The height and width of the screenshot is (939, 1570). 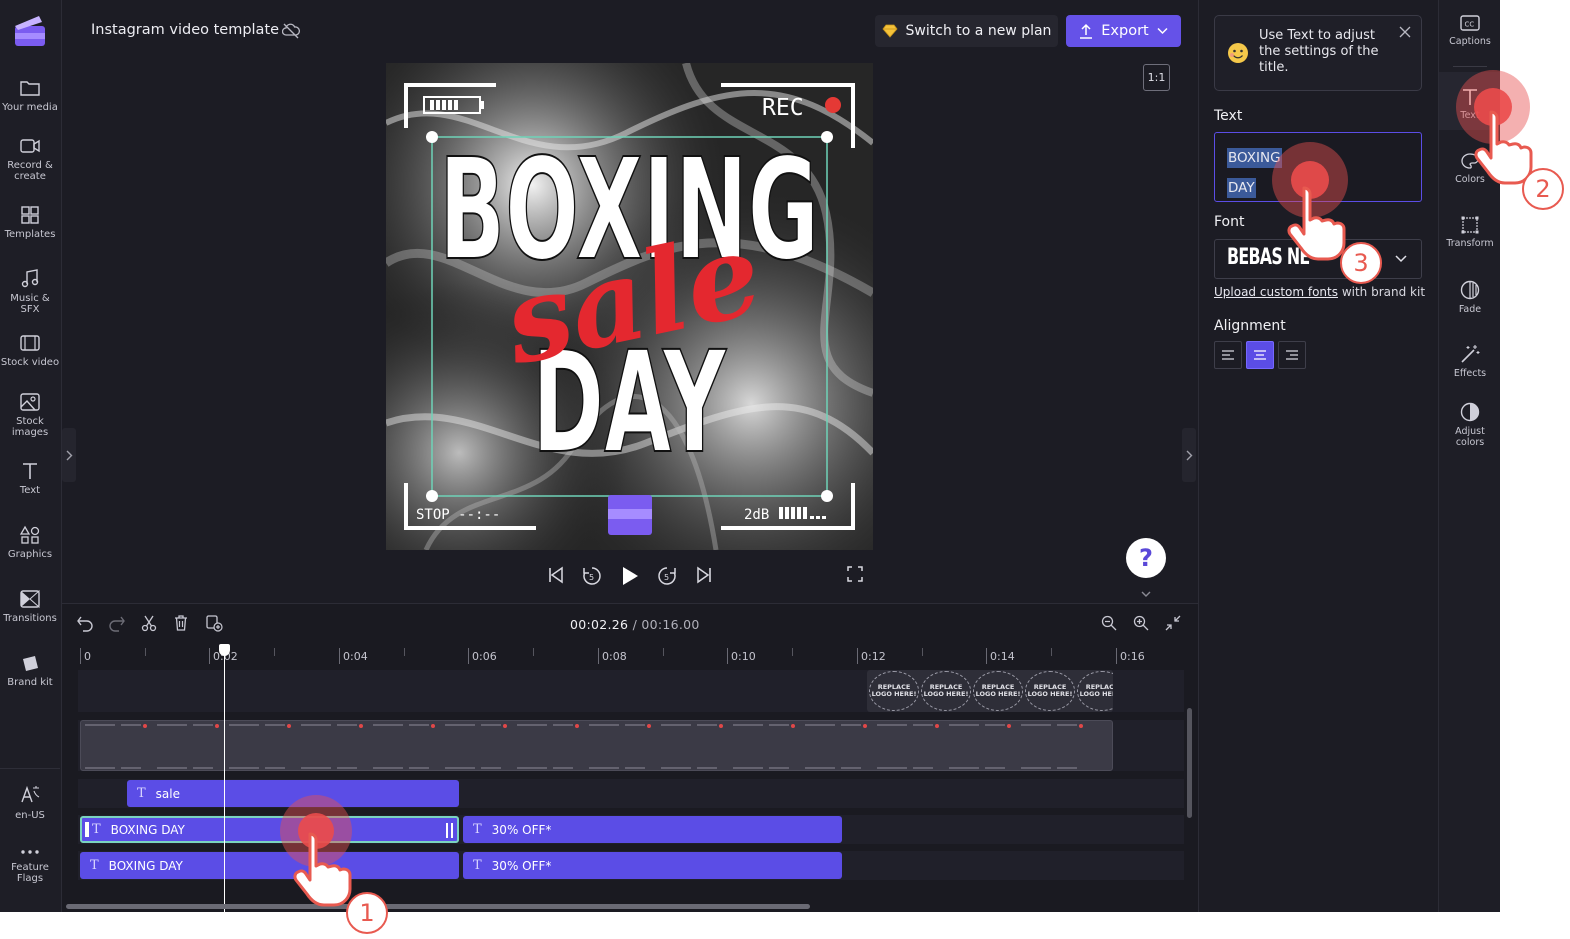 What do you see at coordinates (1469, 232) in the screenshot?
I see `tool-transform: Transform` at bounding box center [1469, 232].